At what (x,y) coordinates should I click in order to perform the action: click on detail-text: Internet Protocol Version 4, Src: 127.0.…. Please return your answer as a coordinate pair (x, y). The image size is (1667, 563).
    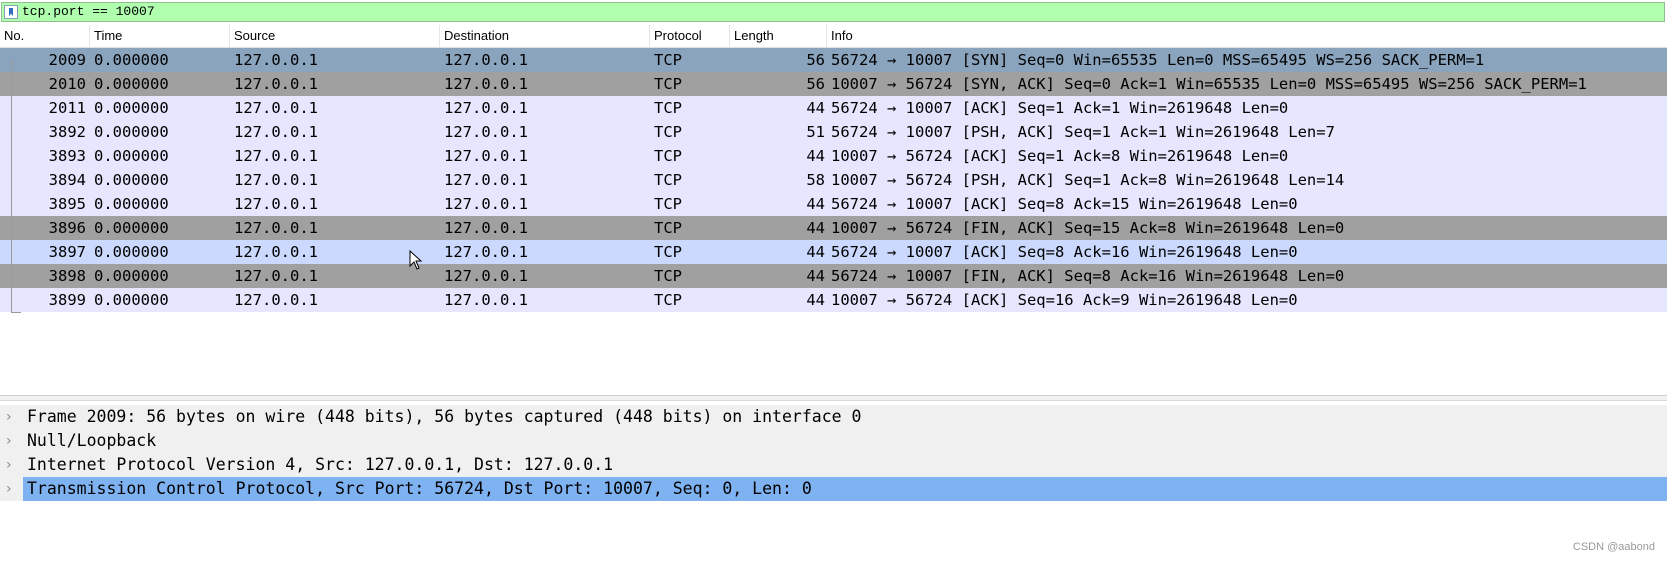
    Looking at the image, I should click on (320, 464).